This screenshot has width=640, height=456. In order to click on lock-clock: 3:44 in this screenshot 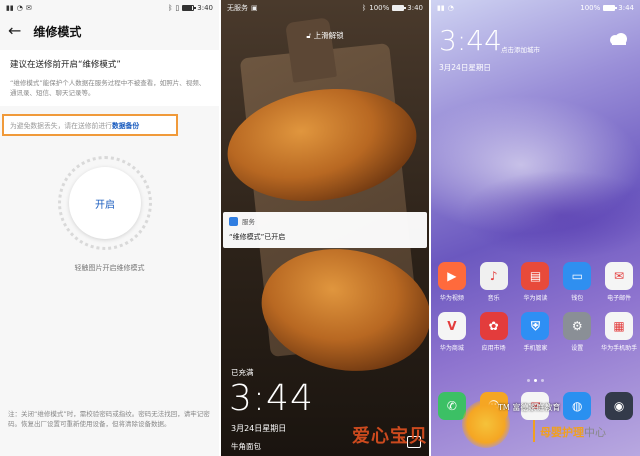, I will do `click(271, 398)`.